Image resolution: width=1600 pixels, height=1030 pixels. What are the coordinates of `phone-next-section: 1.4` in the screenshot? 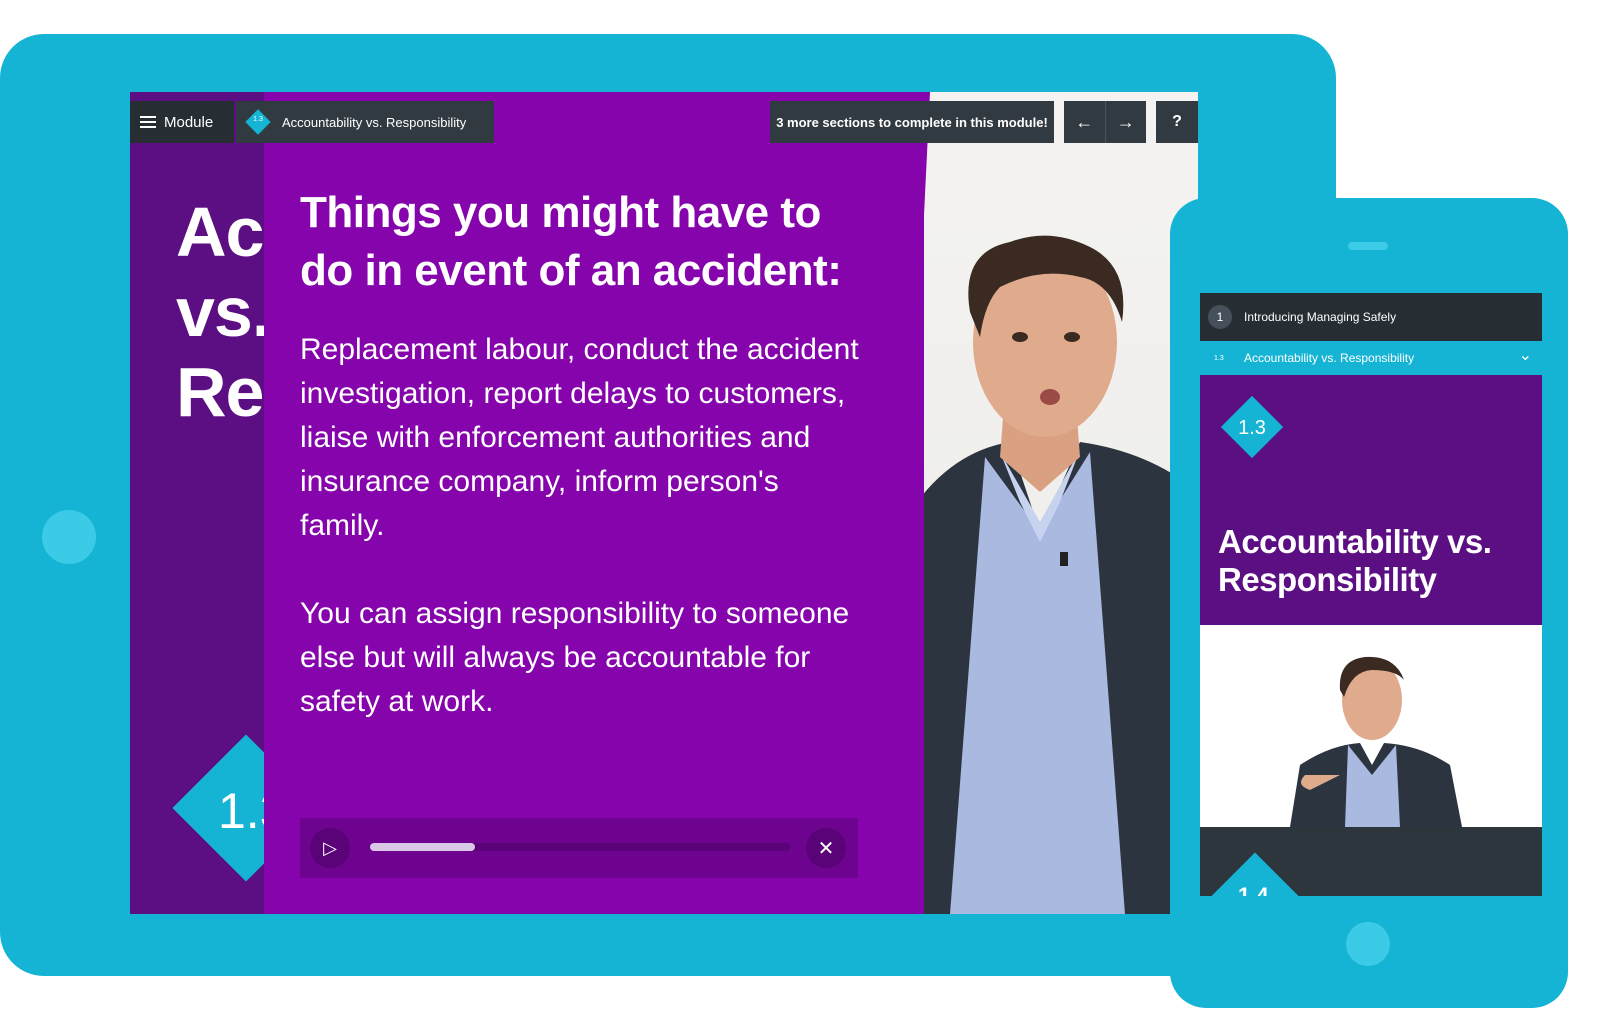 It's located at (1371, 861).